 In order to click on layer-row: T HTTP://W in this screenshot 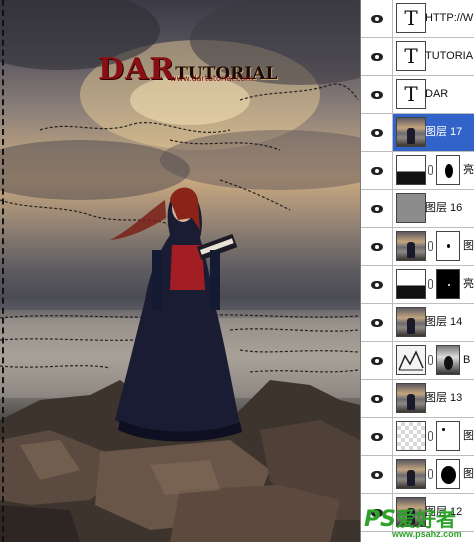, I will do `click(417, 19)`.